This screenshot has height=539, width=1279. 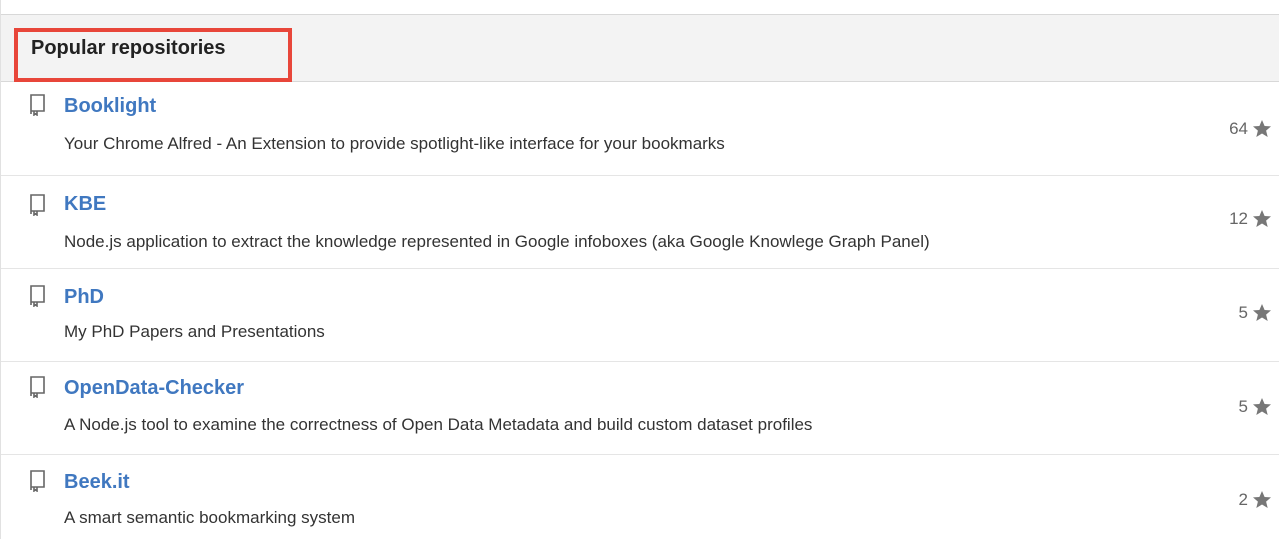 What do you see at coordinates (1250, 219) in the screenshot?
I see `repo-stars: 12` at bounding box center [1250, 219].